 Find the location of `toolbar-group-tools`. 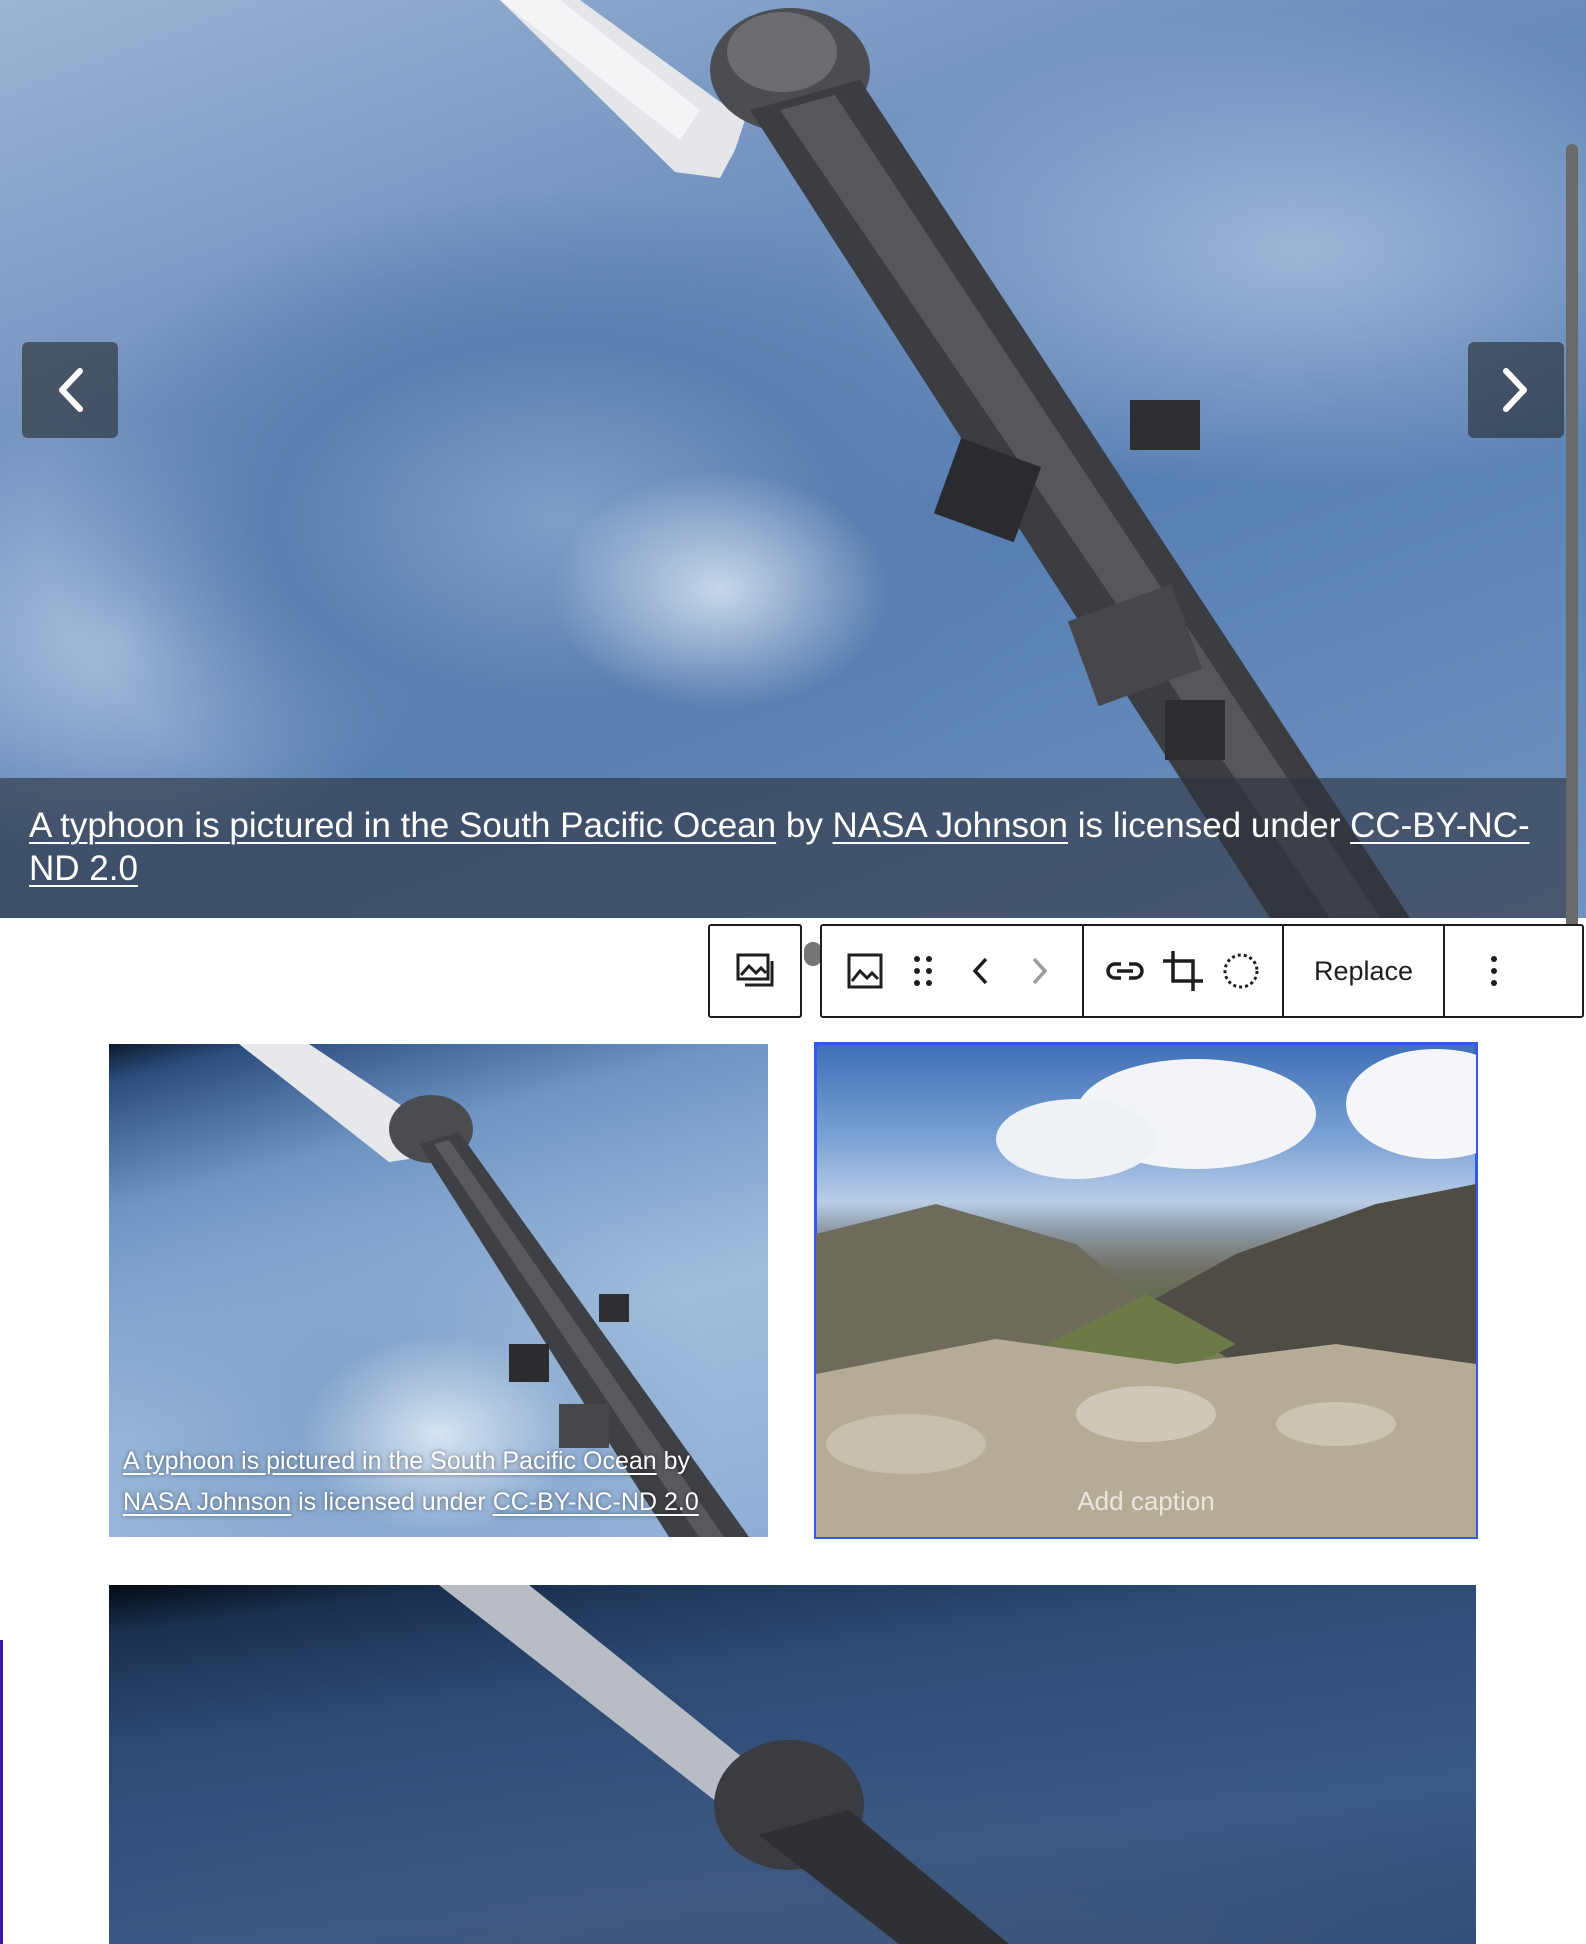

toolbar-group-tools is located at coordinates (1184, 971).